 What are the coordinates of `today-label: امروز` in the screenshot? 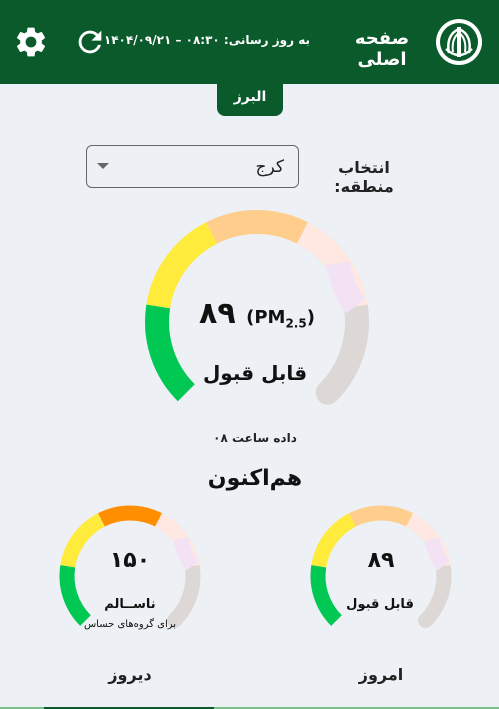 It's located at (381, 674).